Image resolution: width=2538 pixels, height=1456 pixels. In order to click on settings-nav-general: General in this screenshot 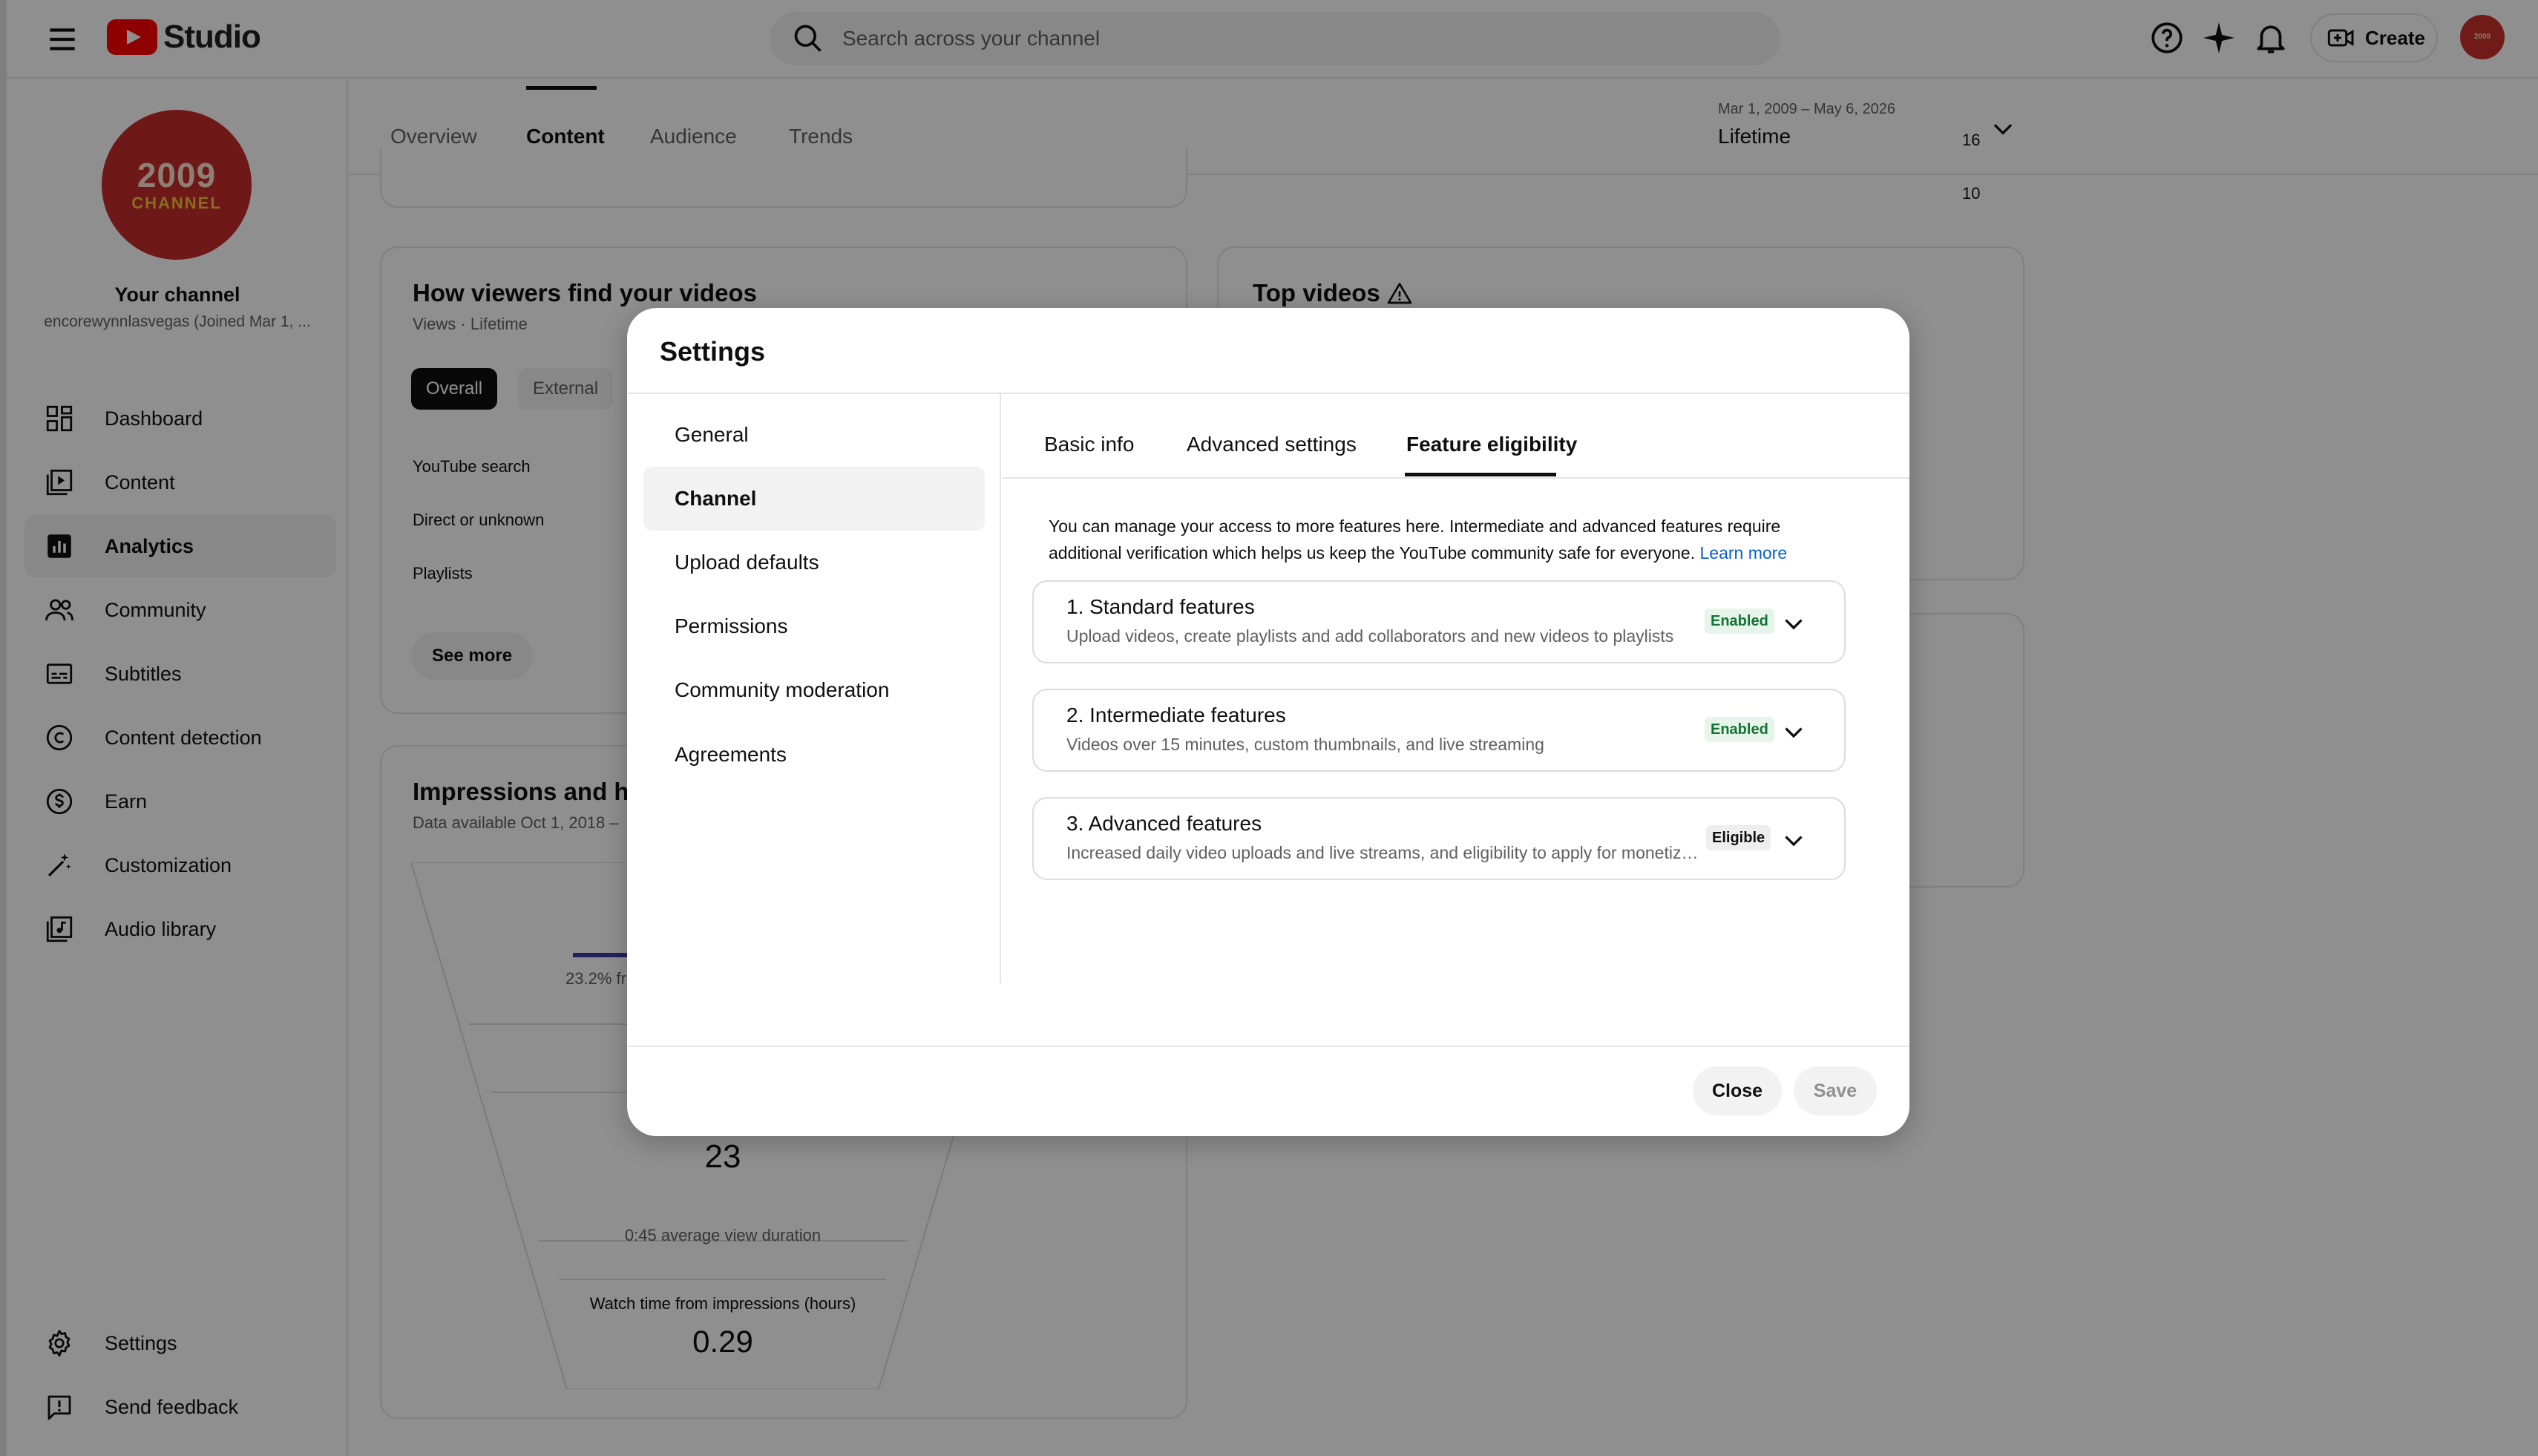, I will do `click(814, 435)`.